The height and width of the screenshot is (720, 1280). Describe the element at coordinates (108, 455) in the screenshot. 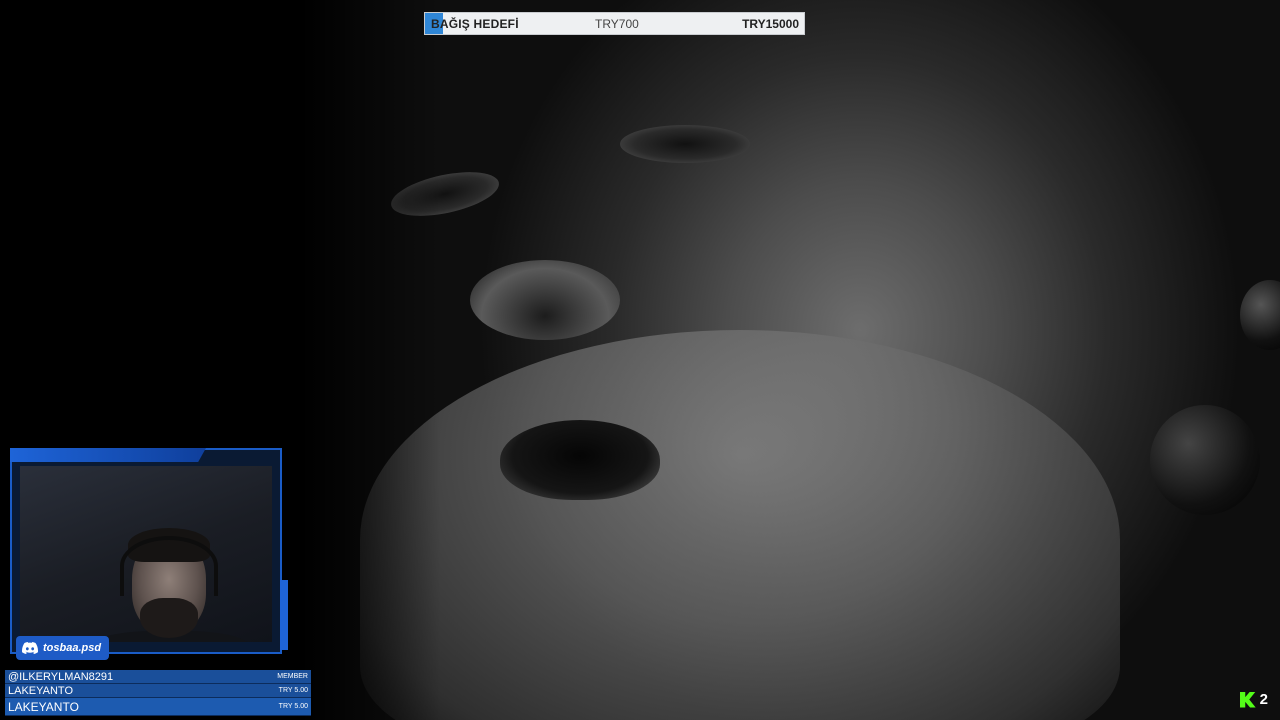

I see `webcam-frame-topbar` at that location.